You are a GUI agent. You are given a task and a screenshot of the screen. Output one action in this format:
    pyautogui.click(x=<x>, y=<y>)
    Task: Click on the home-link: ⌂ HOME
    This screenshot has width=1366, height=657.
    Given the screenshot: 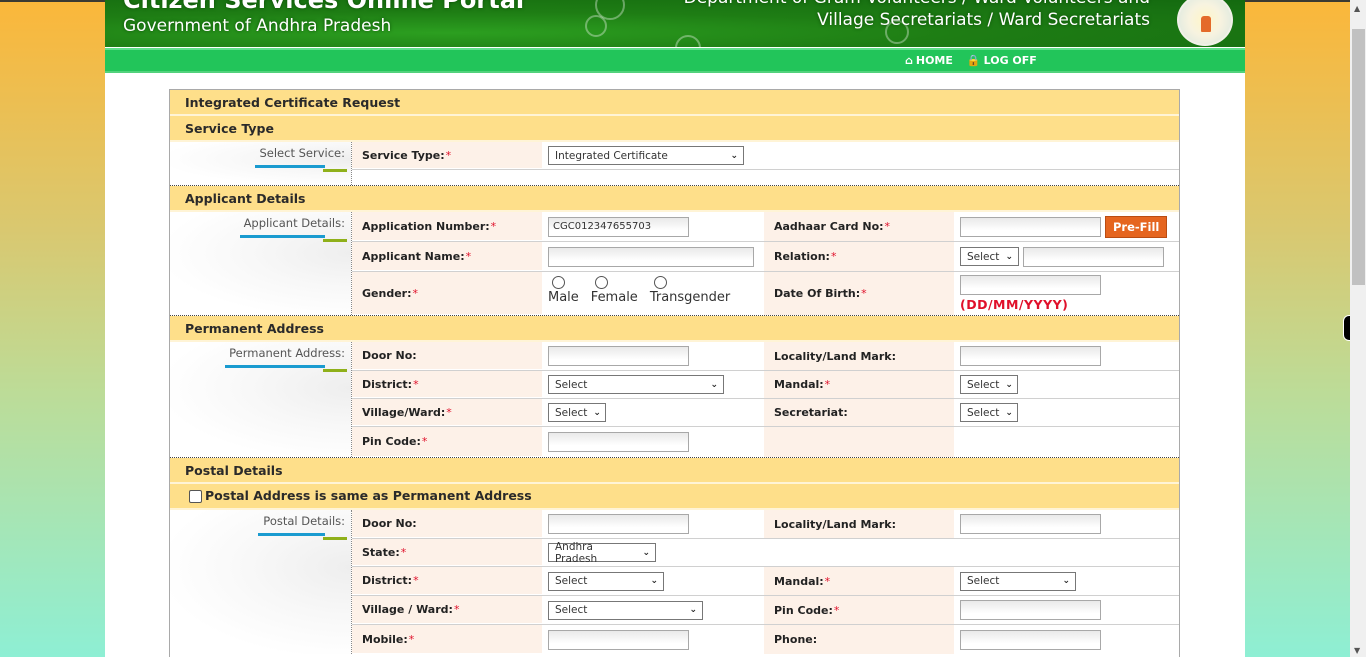 What is the action you would take?
    pyautogui.click(x=929, y=60)
    